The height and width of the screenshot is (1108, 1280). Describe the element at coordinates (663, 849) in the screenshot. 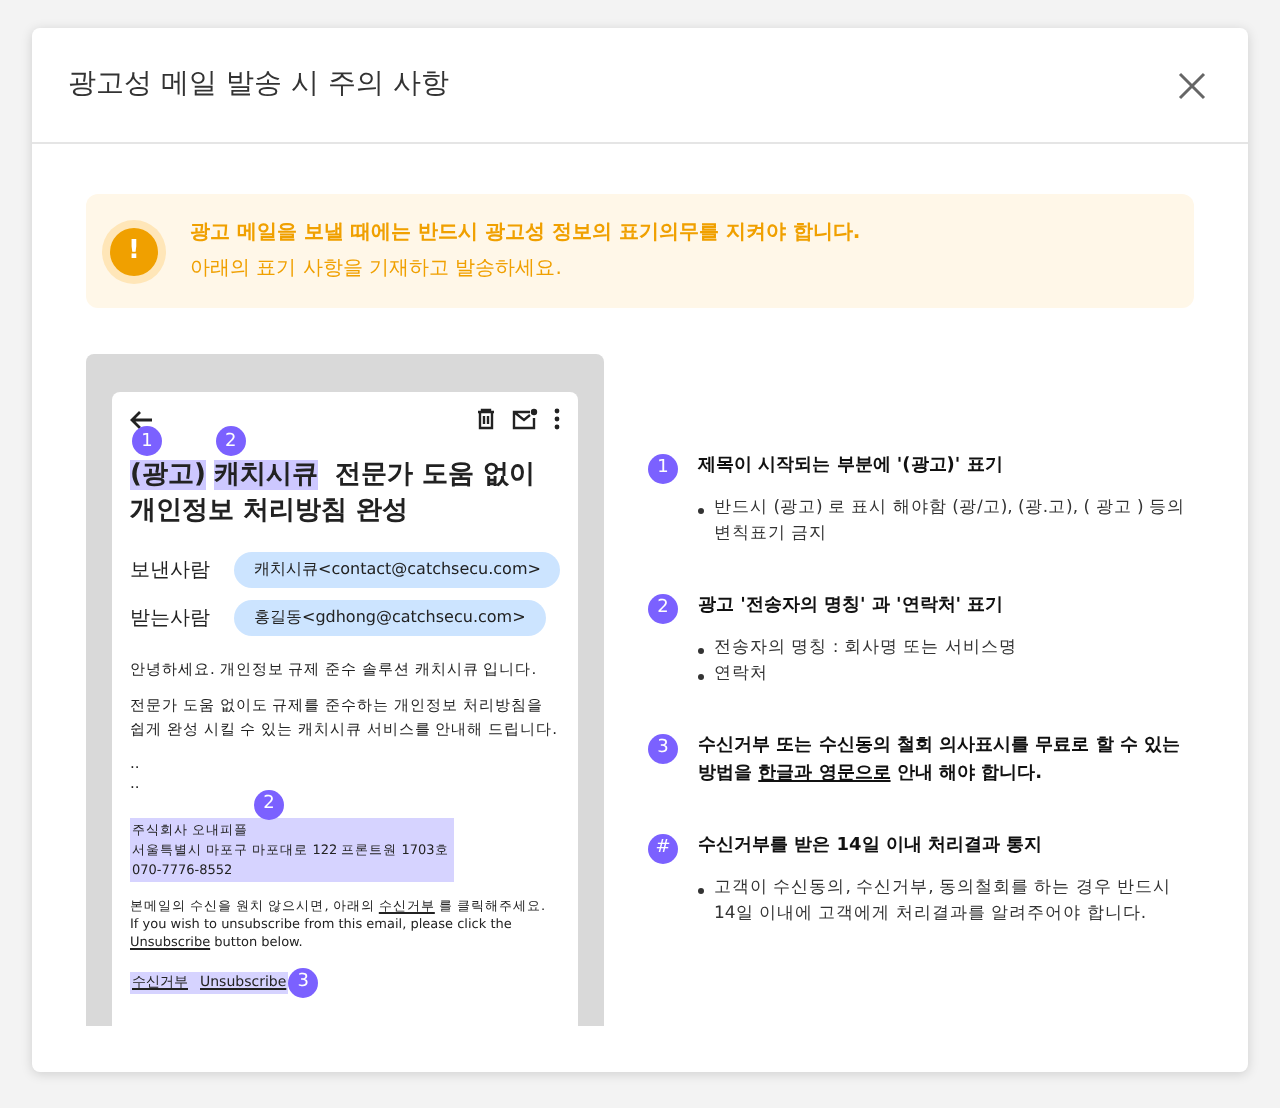

I see `number-badge: #` at that location.